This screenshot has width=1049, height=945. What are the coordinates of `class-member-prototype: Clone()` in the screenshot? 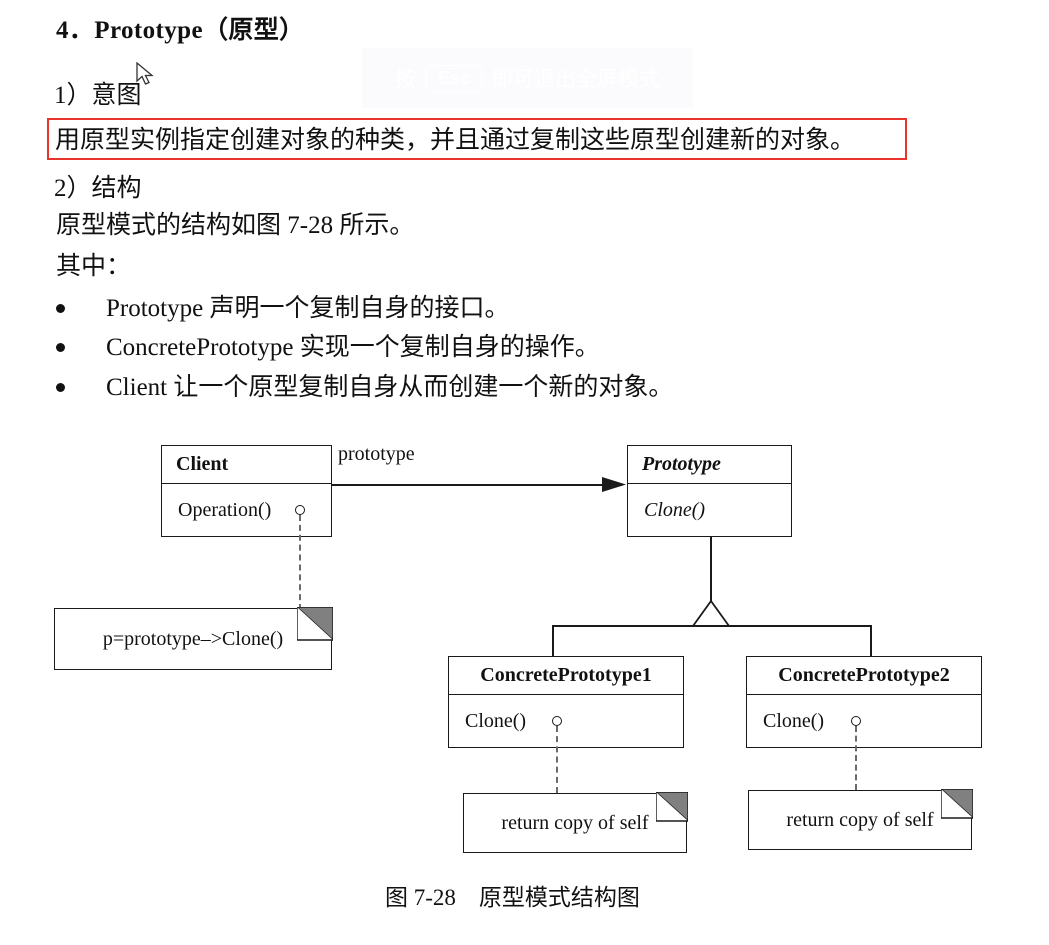 It's located at (675, 509).